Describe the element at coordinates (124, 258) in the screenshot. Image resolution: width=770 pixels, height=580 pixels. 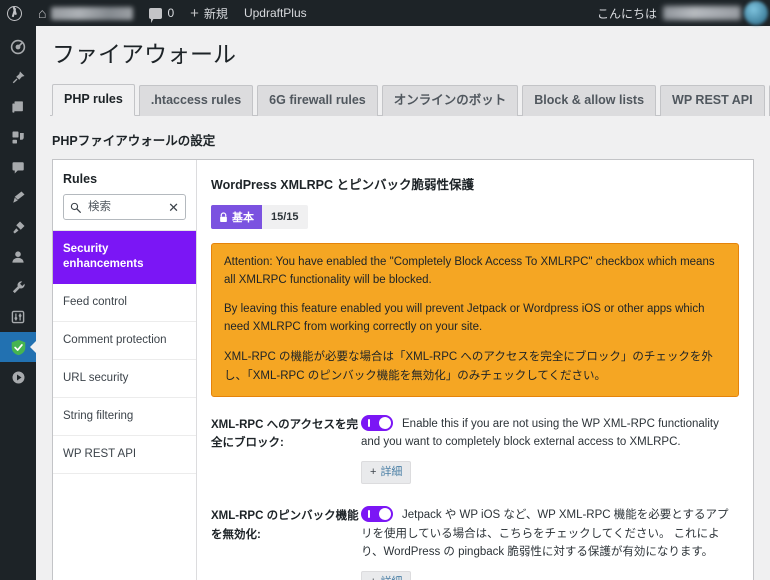
I see `rule-item-security-enhancements: Security enhancements` at that location.